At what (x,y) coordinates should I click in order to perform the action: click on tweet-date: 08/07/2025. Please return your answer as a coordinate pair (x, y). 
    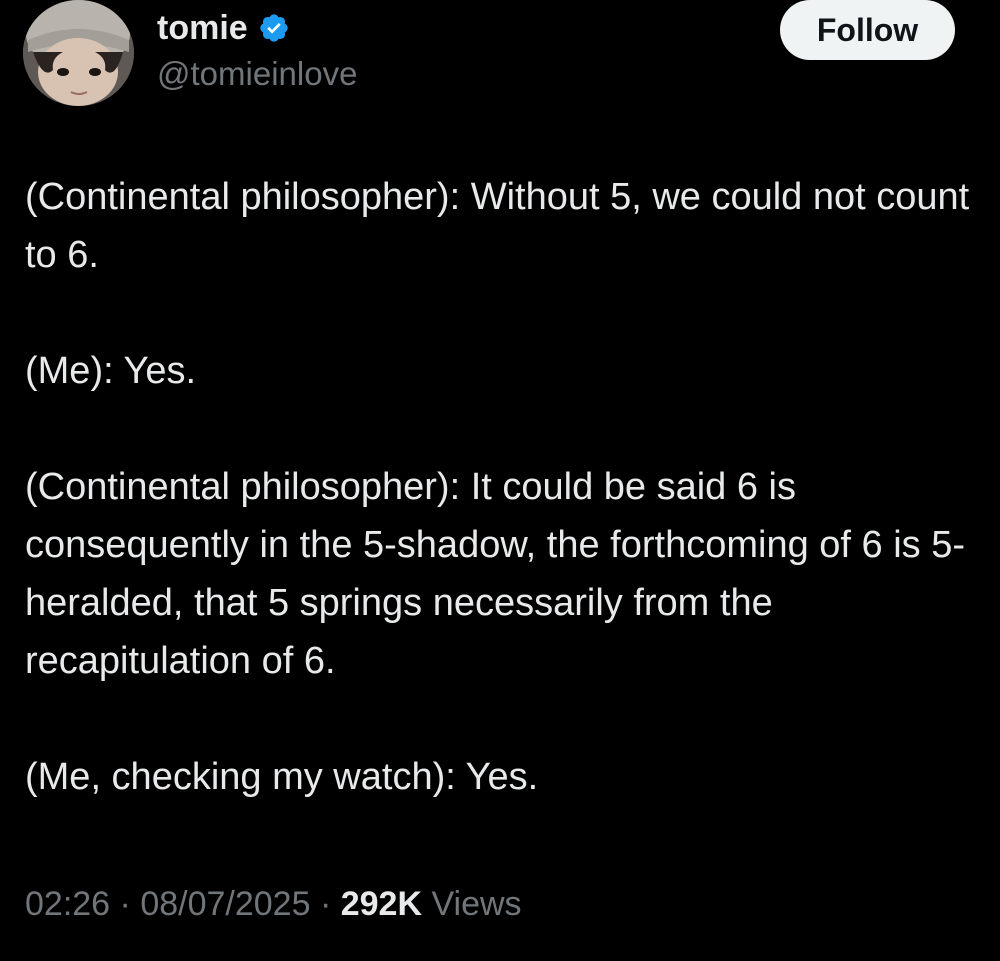
    Looking at the image, I should click on (225, 904).